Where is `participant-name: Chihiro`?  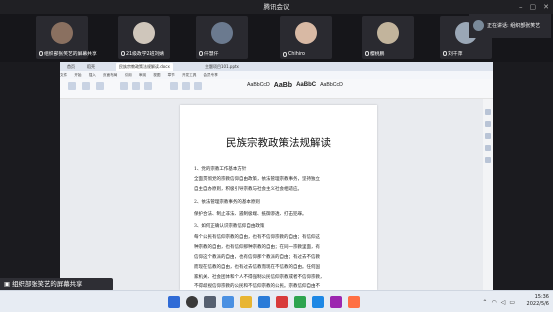
participant-name: Chihiro is located at coordinates (294, 54).